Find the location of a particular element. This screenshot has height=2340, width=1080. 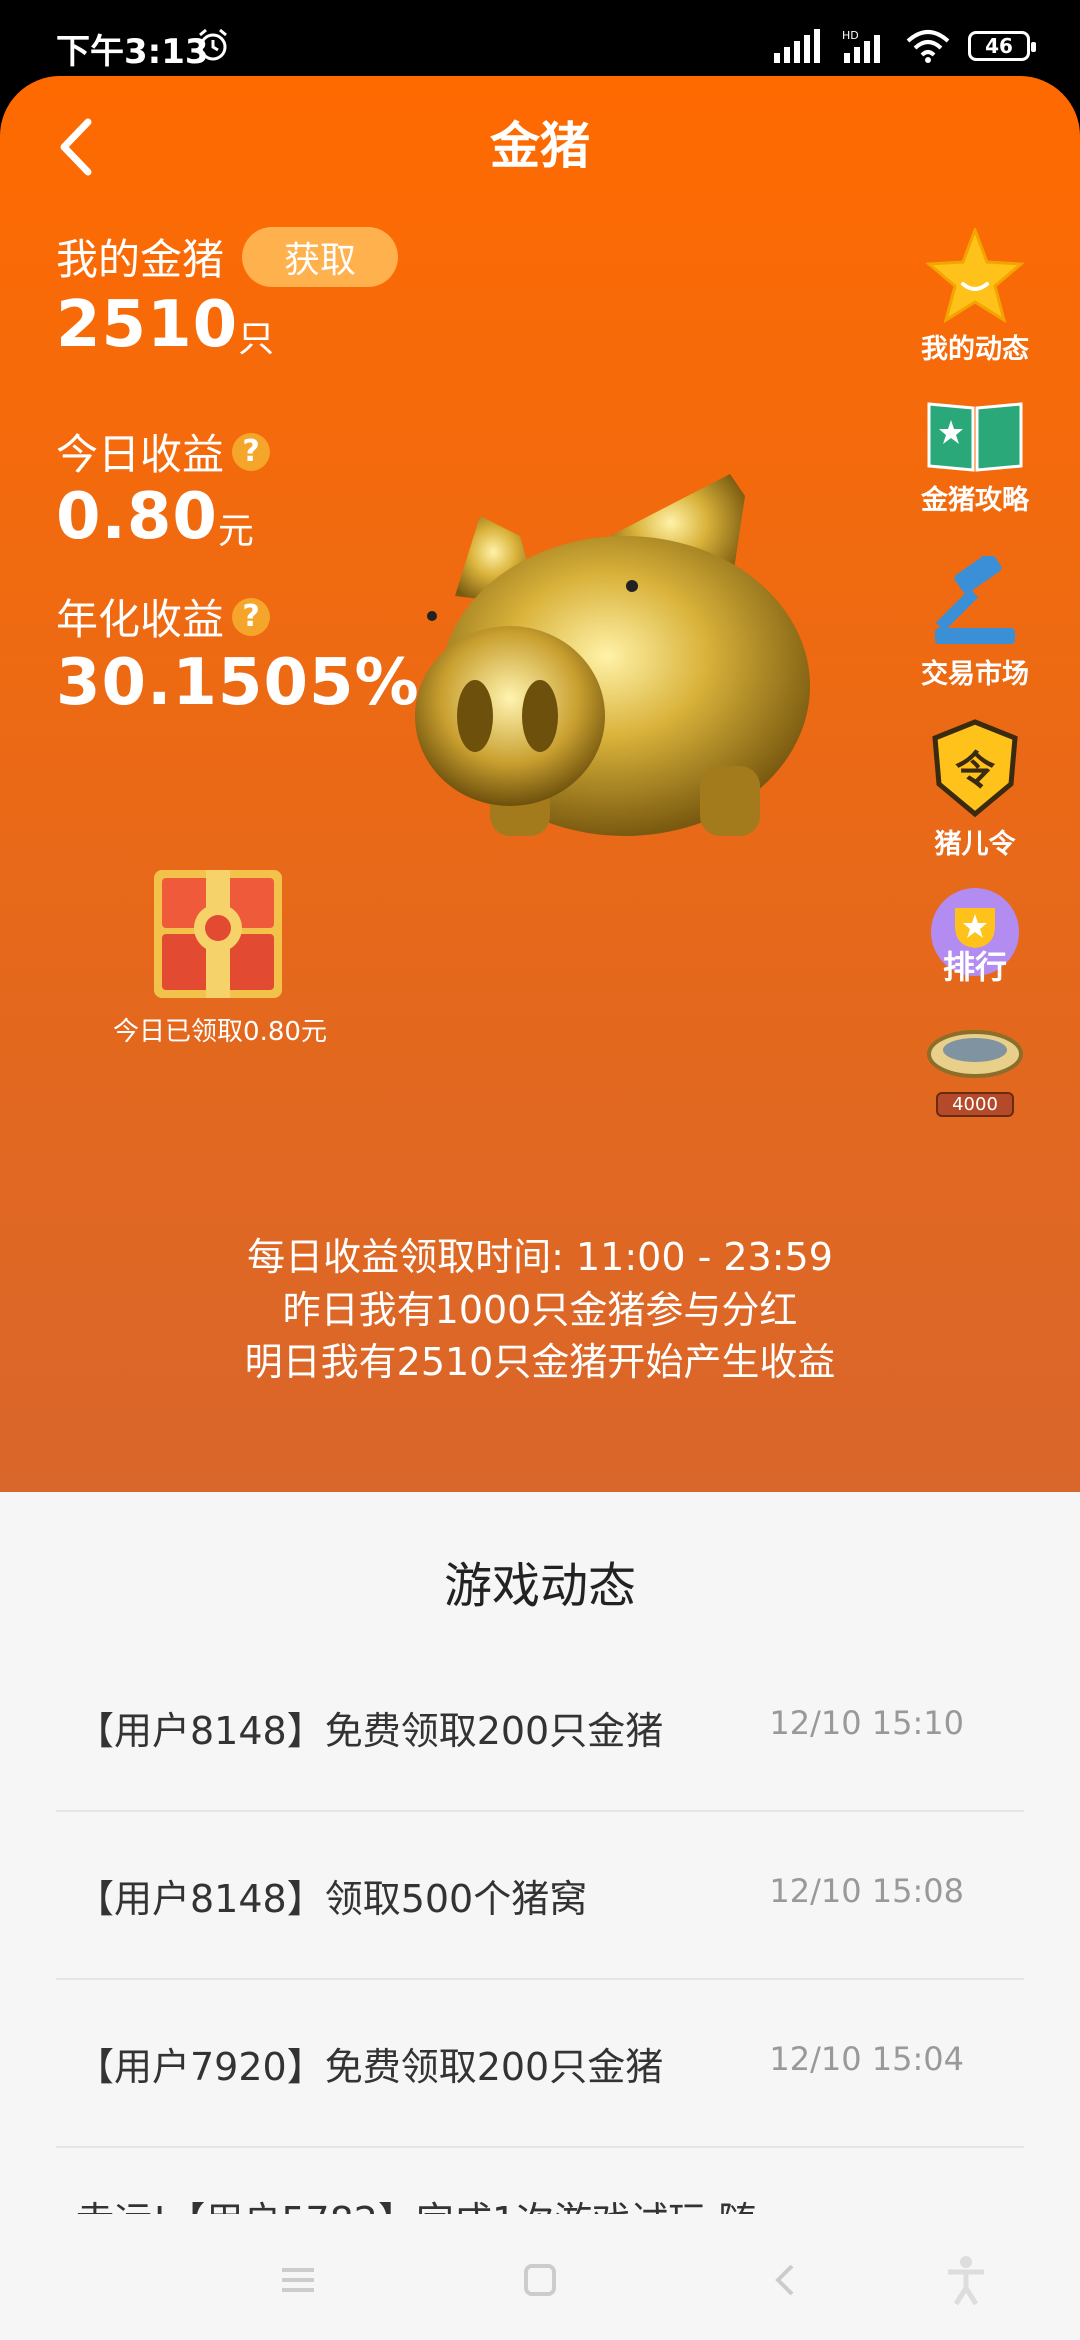

side-menu-label: 我的动态 is located at coordinates (975, 349).